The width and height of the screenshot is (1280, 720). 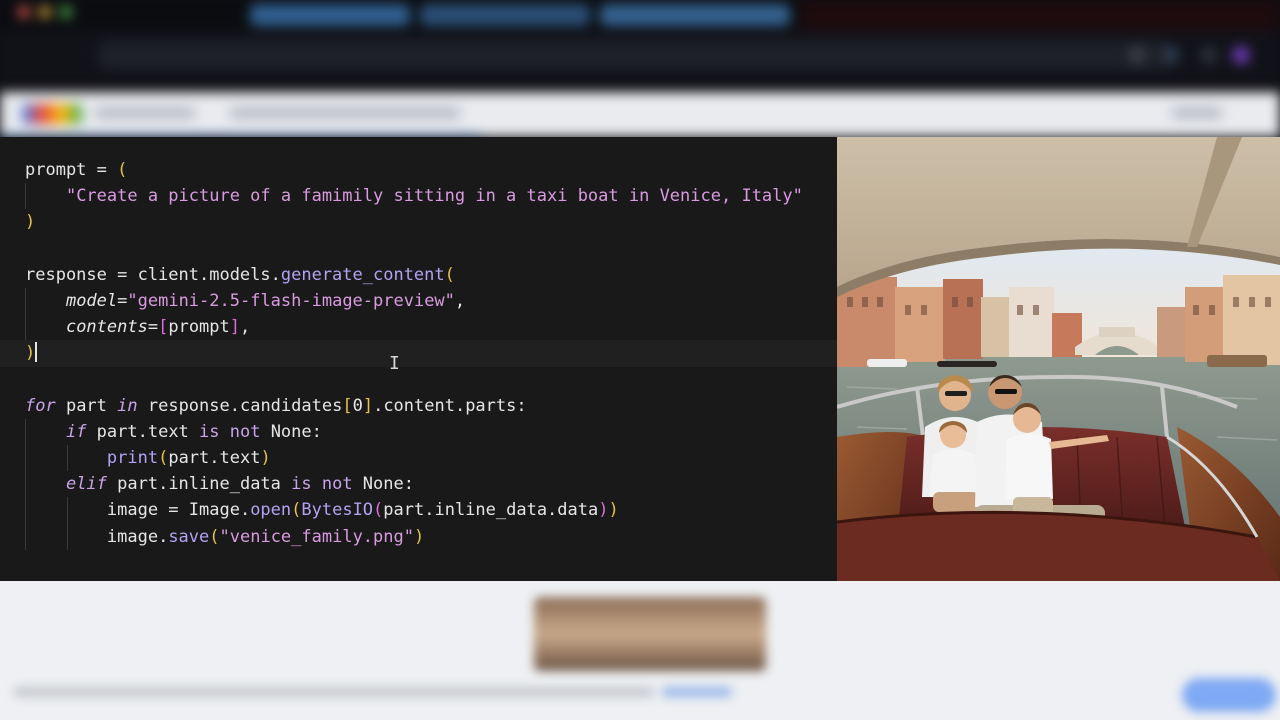 What do you see at coordinates (418, 432) in the screenshot?
I see `code-line: if part.text is not None:` at bounding box center [418, 432].